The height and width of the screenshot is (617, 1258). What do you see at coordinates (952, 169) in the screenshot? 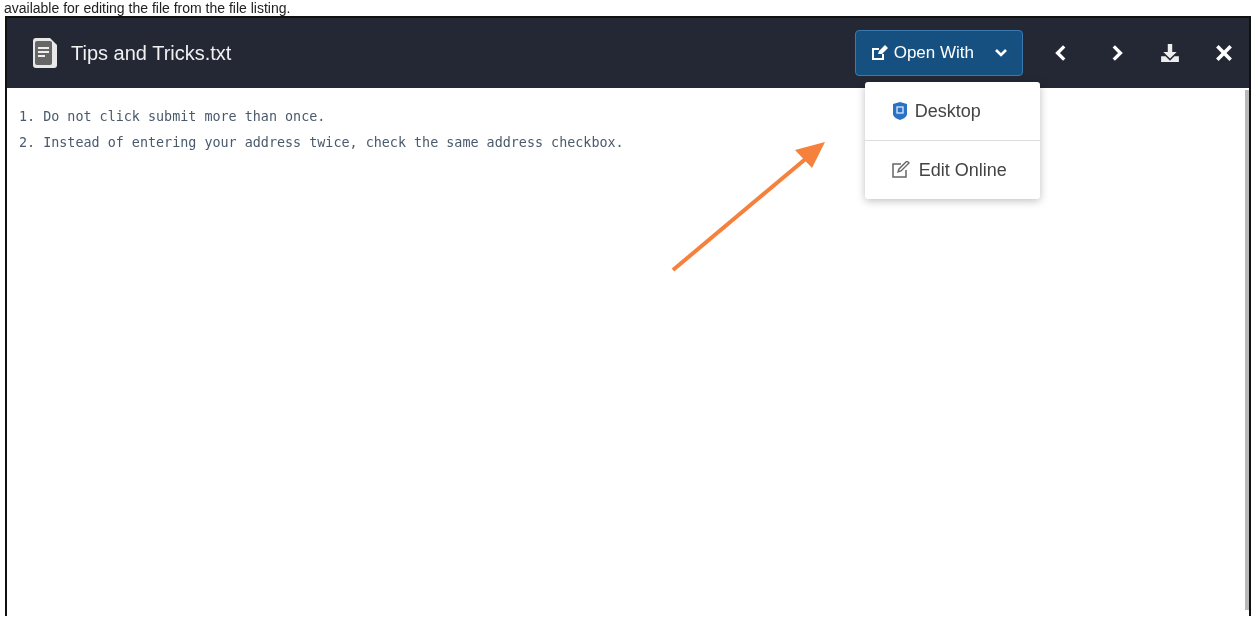
I see `menu-item: Edit Online` at bounding box center [952, 169].